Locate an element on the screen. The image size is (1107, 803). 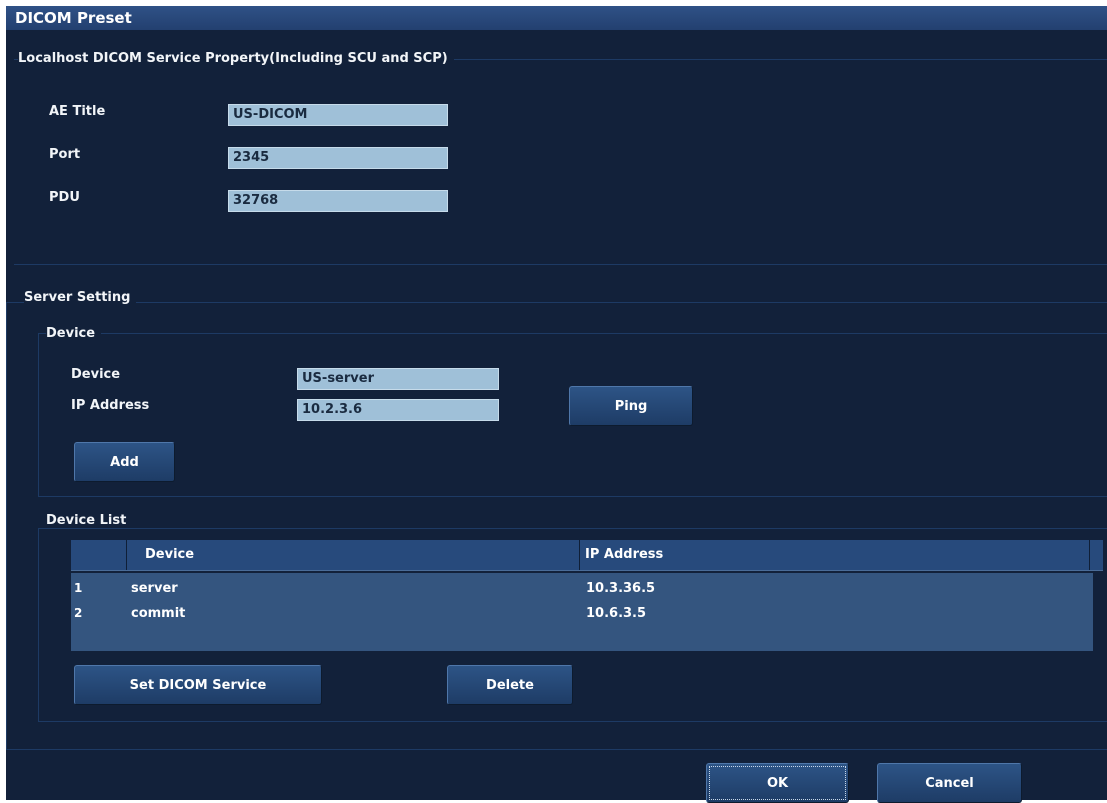
ip-address-cell: 10.3.36.5 is located at coordinates (621, 588).